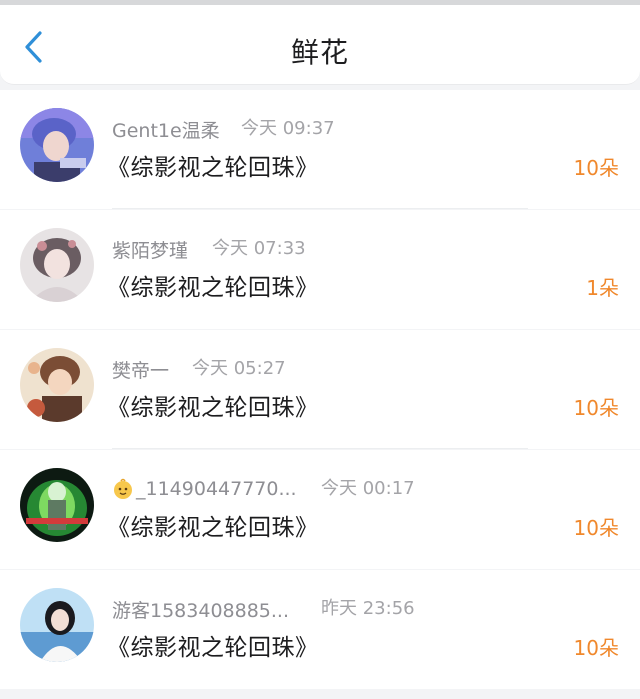 The width and height of the screenshot is (640, 699). I want to click on user-name: 紫陌梦瑾, so click(150, 249).